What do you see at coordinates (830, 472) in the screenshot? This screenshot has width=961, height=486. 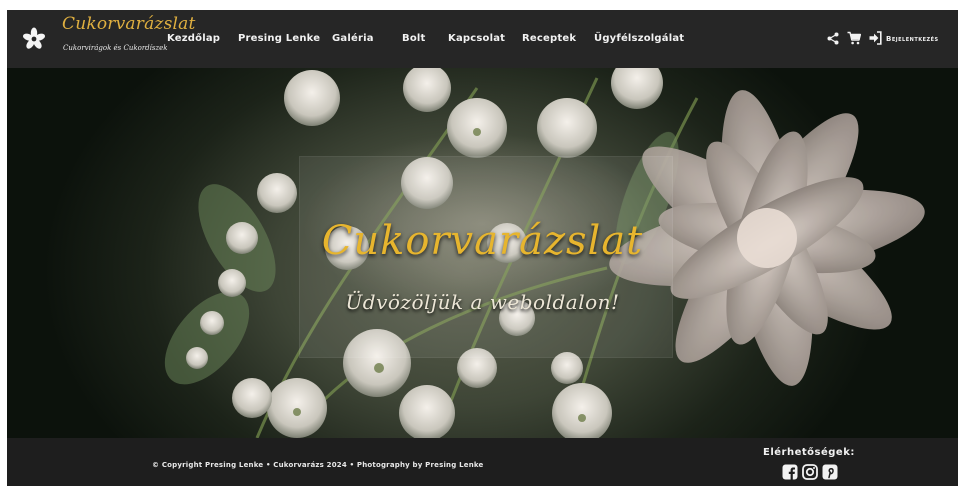 I see `pinterest-icon` at bounding box center [830, 472].